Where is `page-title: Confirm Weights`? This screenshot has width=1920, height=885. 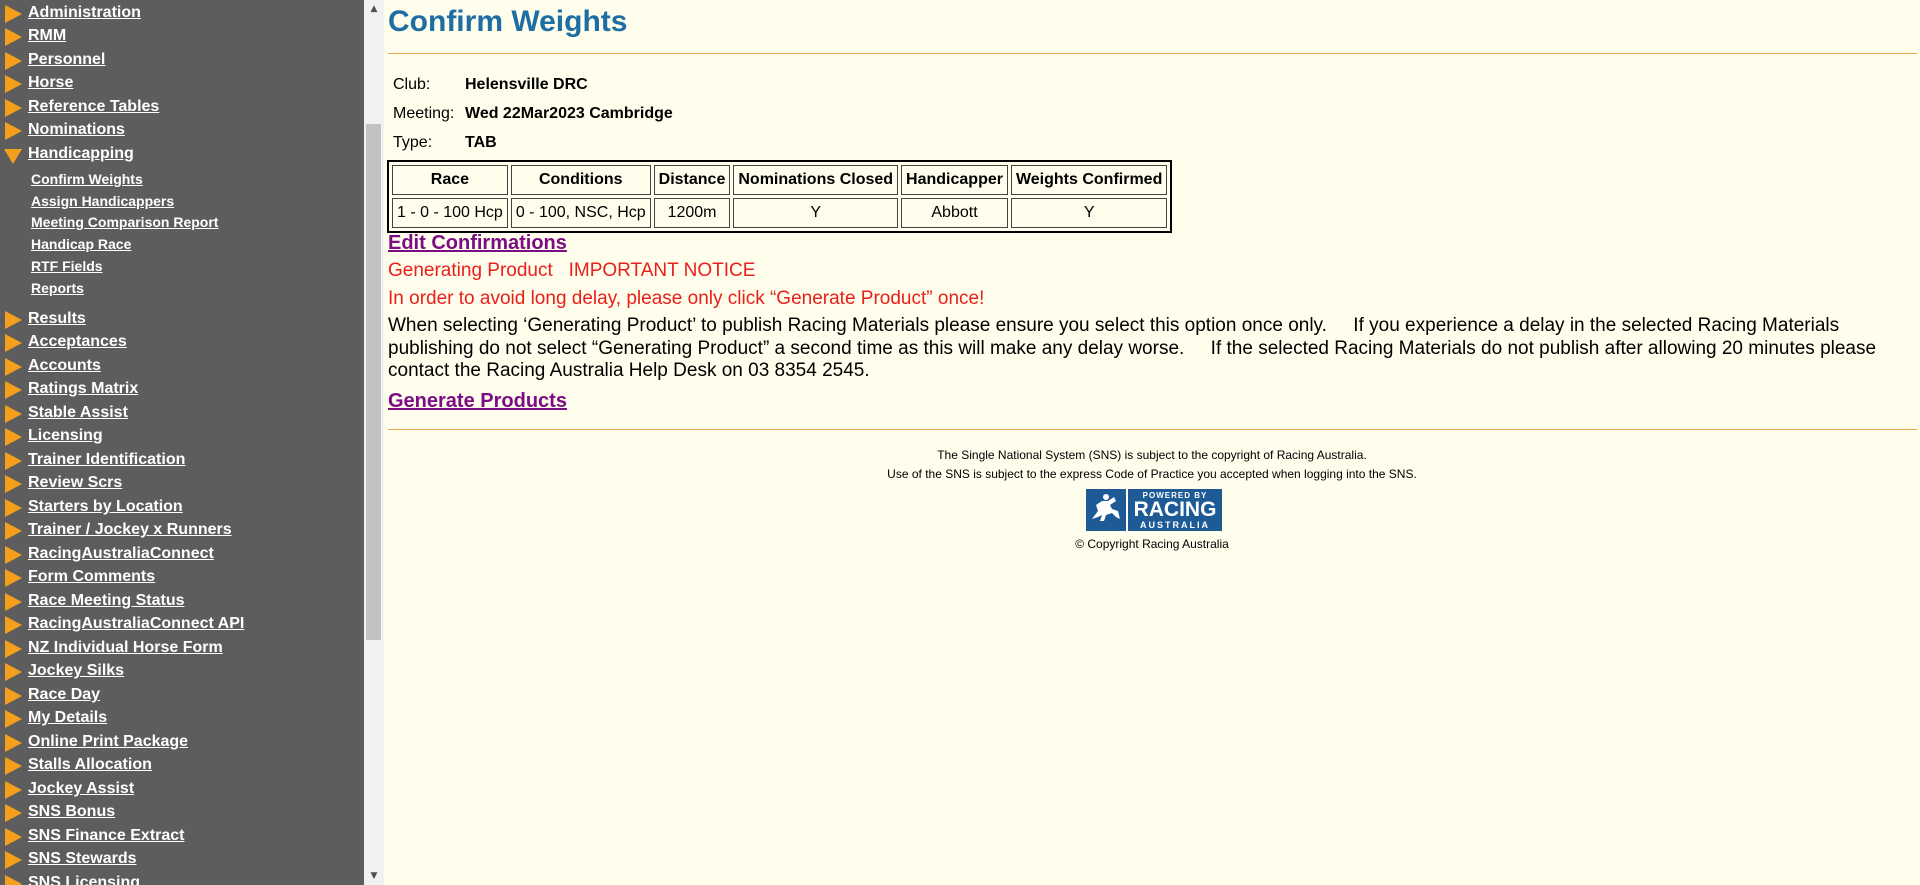
page-title: Confirm Weights is located at coordinates (508, 21).